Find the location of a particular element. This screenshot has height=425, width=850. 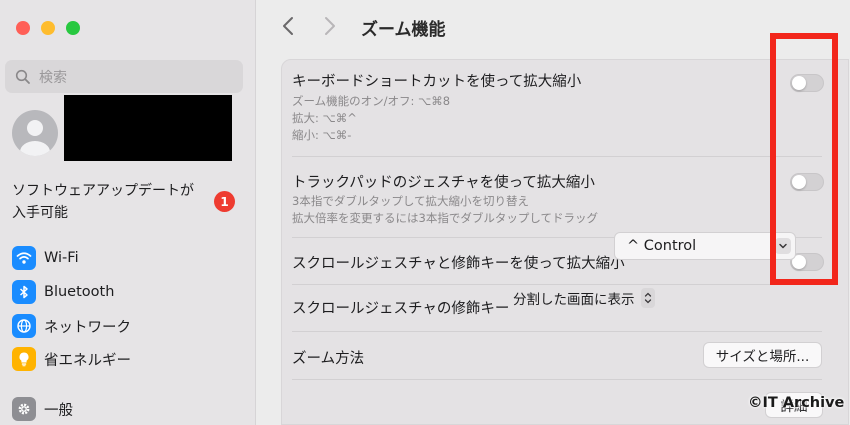

user-icon is located at coordinates (35, 138).